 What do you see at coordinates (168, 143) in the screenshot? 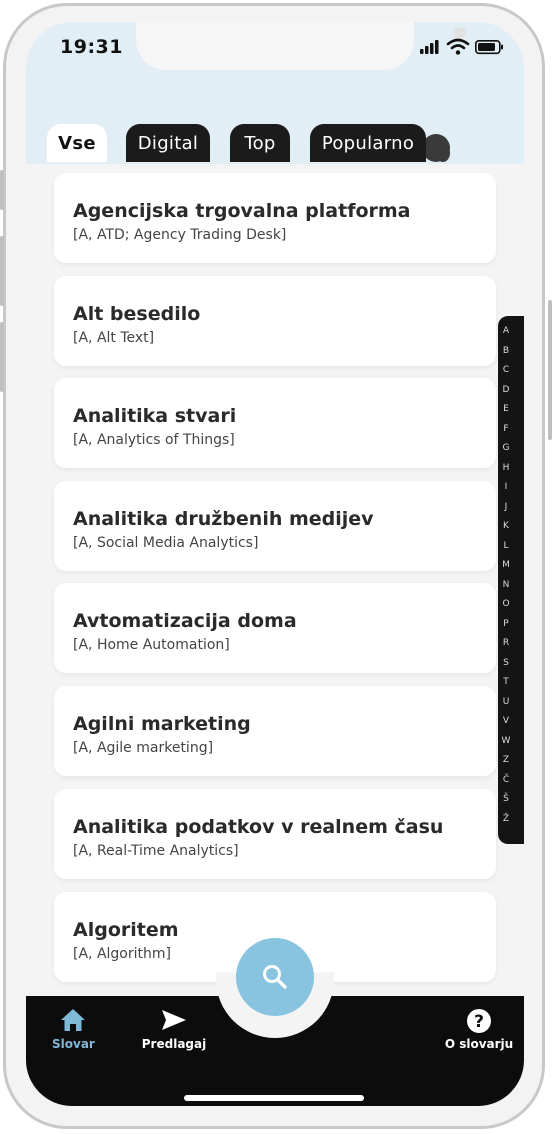
I see `tab-digital: Digital` at bounding box center [168, 143].